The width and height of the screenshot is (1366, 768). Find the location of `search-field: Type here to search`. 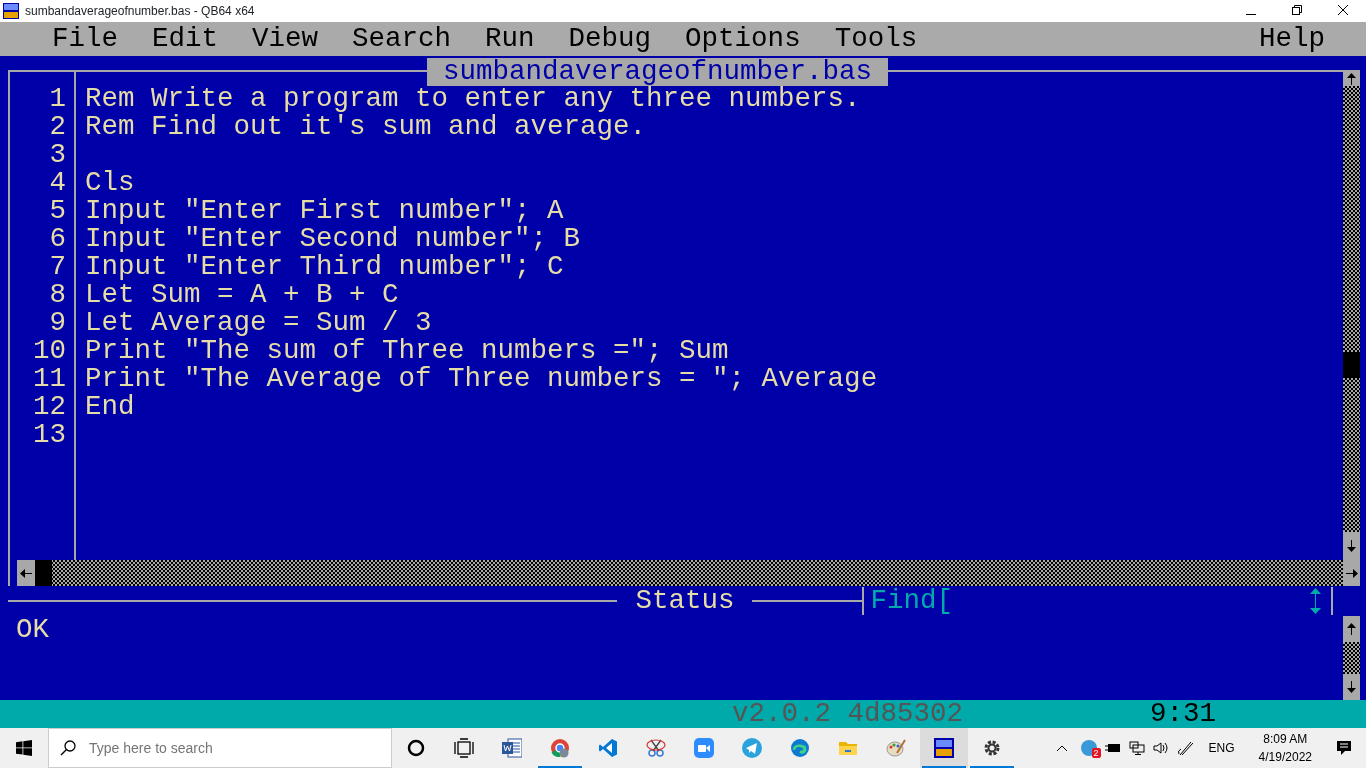

search-field: Type here to search is located at coordinates (220, 748).